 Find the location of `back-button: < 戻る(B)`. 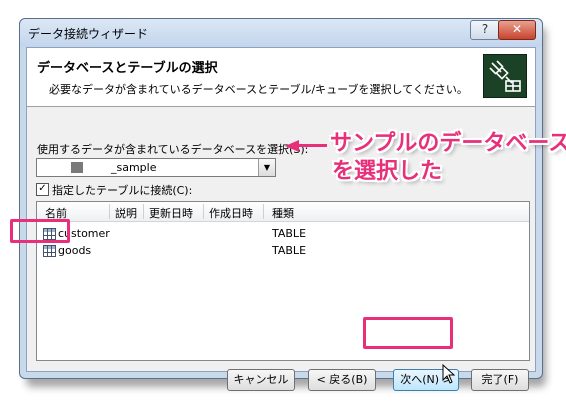

back-button: < 戻る(B) is located at coordinates (342, 380).